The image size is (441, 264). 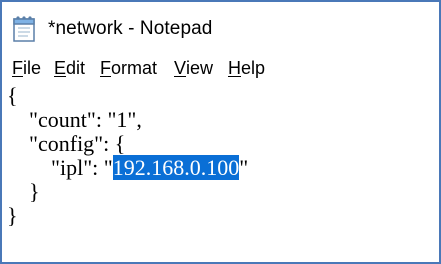 What do you see at coordinates (76, 68) in the screenshot?
I see `menu-edit-label: dit` at bounding box center [76, 68].